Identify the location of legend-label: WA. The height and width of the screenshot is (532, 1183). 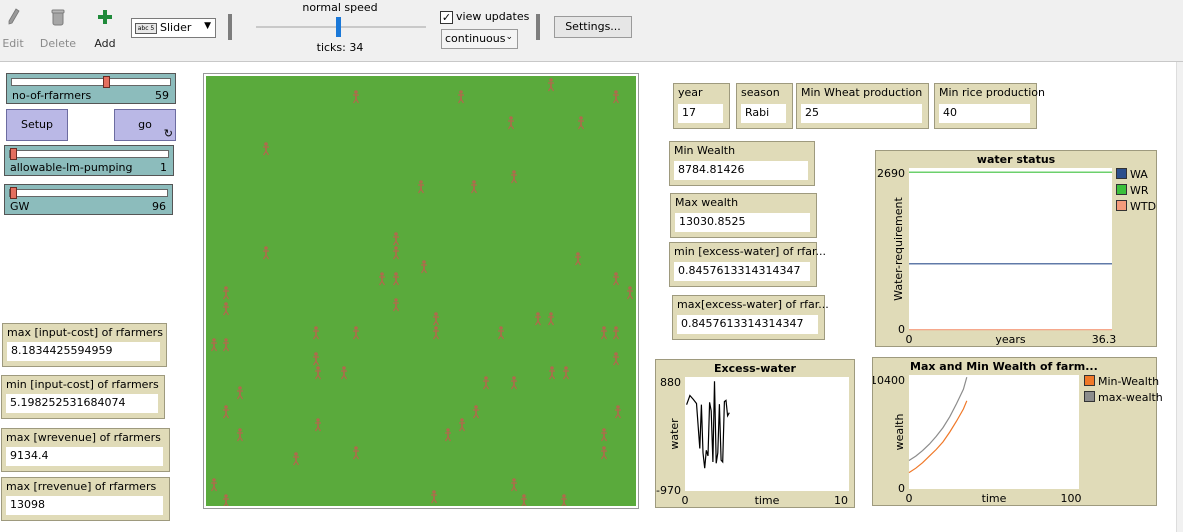
(1139, 174).